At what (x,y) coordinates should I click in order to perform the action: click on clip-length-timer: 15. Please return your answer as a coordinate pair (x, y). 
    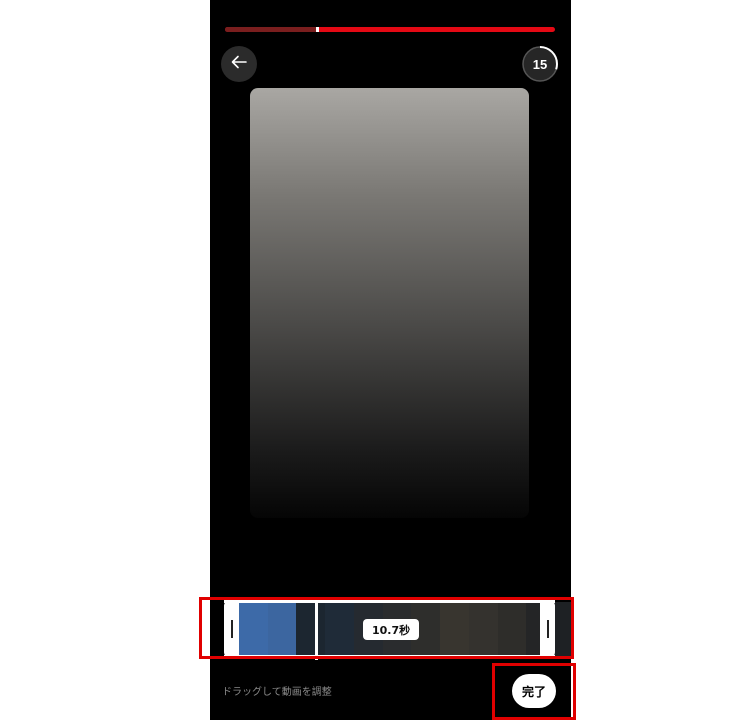
    Looking at the image, I should click on (540, 64).